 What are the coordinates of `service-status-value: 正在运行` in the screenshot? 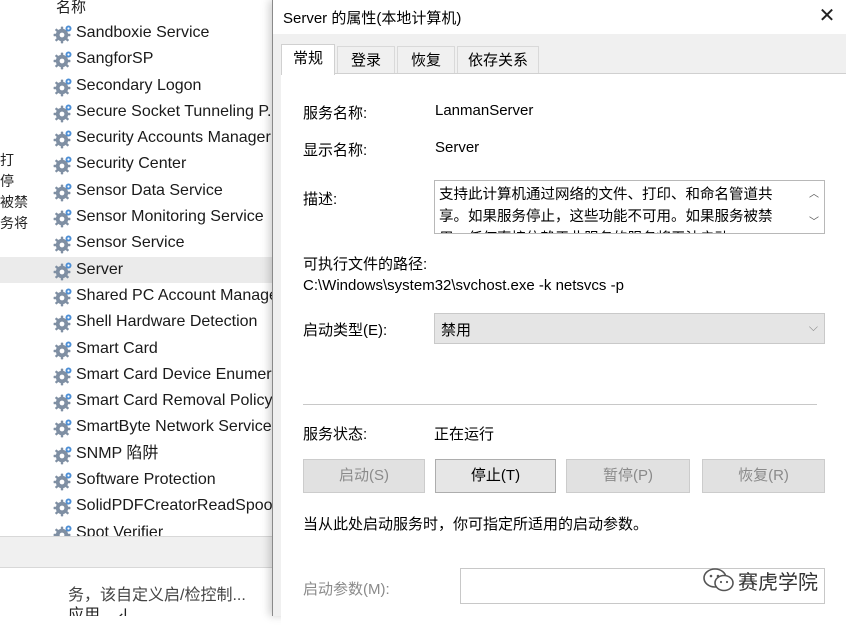 It's located at (464, 434).